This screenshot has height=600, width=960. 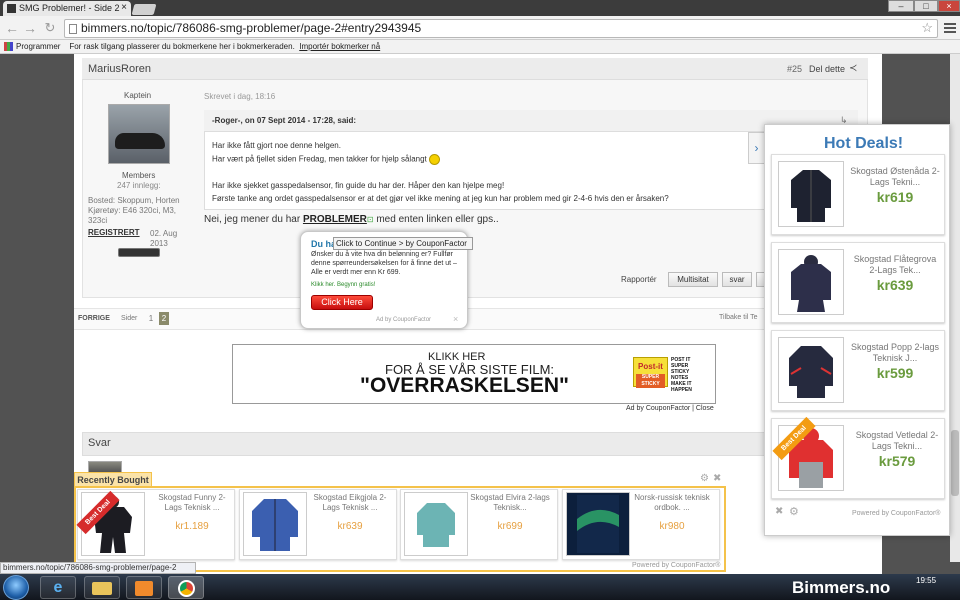 What do you see at coordinates (114, 232) in the screenshot?
I see `registered-link: REGISTRERT` at bounding box center [114, 232].